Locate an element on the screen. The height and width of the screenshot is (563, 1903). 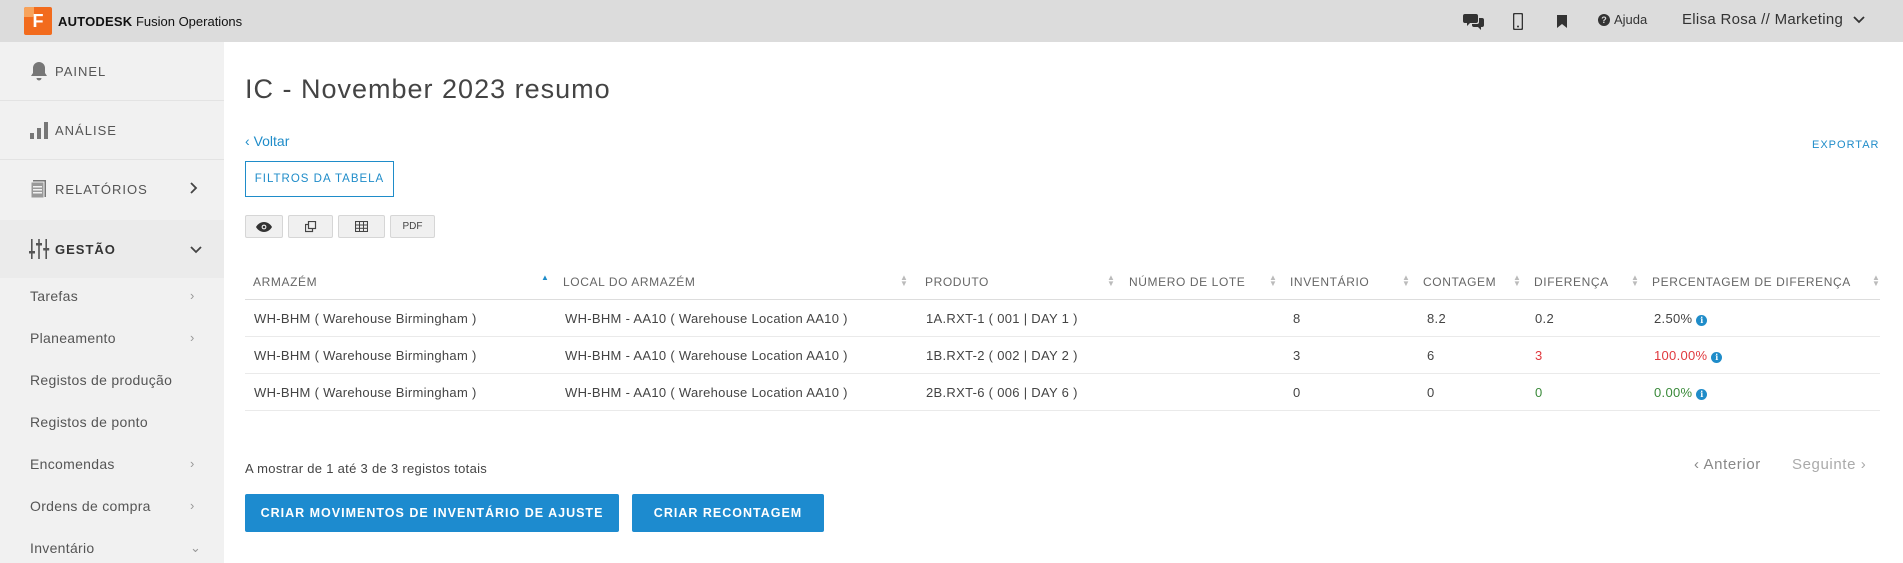
copy-icon is located at coordinates (310, 226).